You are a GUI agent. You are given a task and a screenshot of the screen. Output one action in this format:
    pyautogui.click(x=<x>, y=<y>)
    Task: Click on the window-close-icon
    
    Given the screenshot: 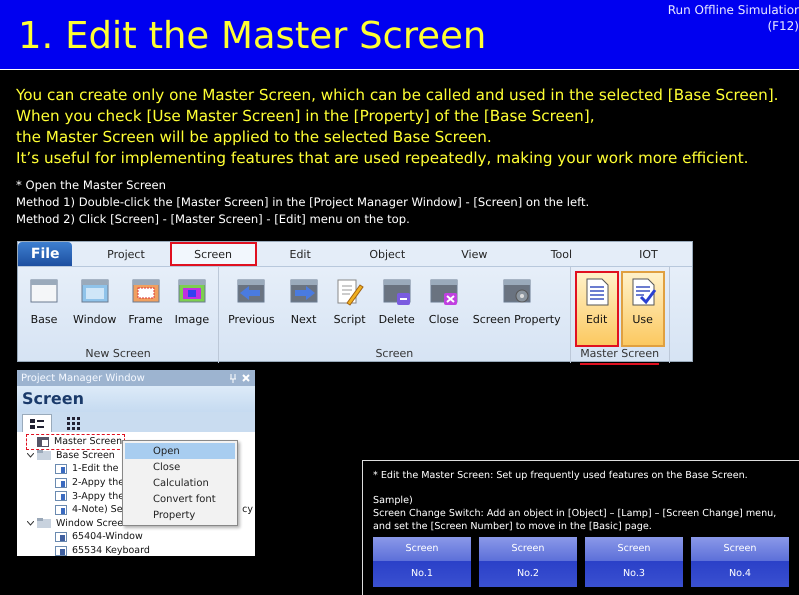 What is the action you would take?
    pyautogui.click(x=443, y=292)
    